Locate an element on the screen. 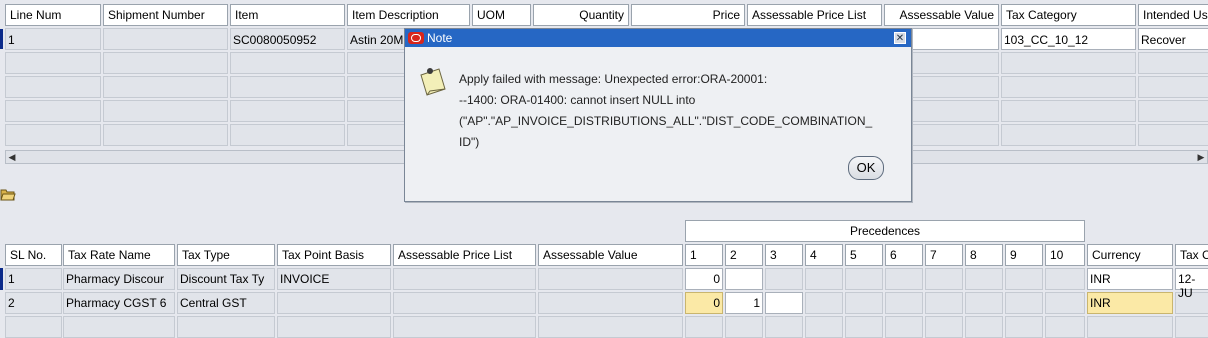 This screenshot has width=1208, height=338. row1-tax-type: Discount Tax Ty is located at coordinates (222, 279).